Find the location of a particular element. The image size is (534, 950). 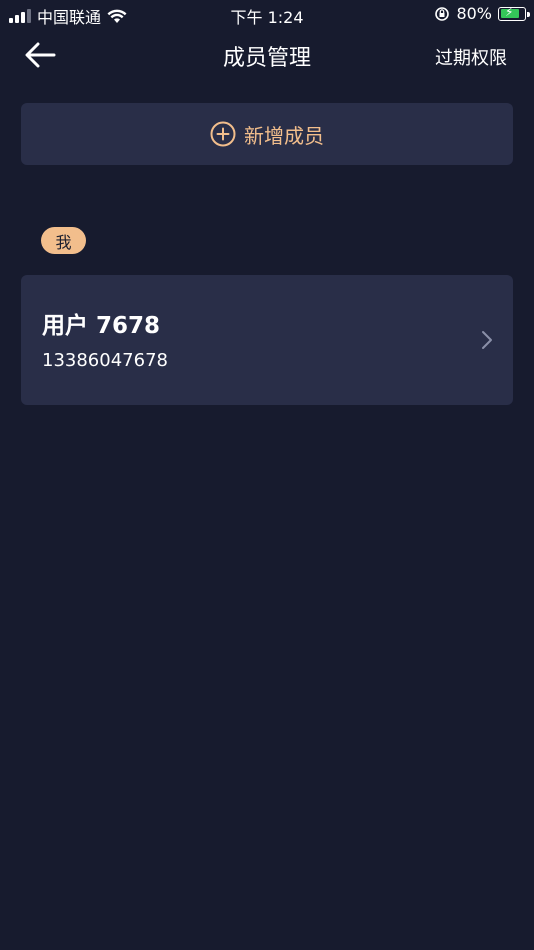

member-phone: 13386047678 is located at coordinates (105, 360).